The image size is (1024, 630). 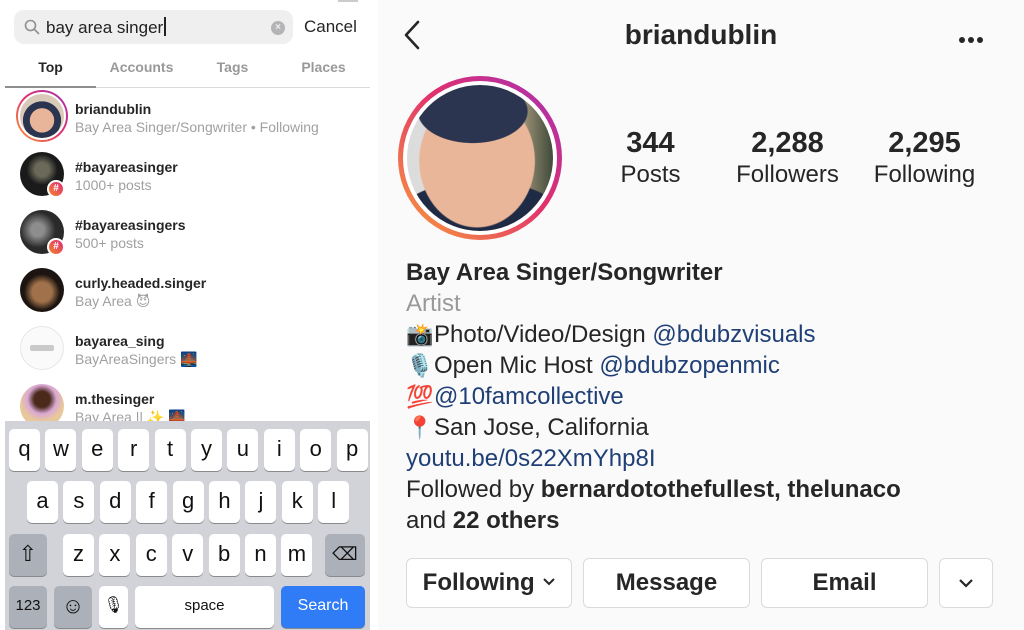 I want to click on result-subtitle: 1000+ posts, so click(x=113, y=185).